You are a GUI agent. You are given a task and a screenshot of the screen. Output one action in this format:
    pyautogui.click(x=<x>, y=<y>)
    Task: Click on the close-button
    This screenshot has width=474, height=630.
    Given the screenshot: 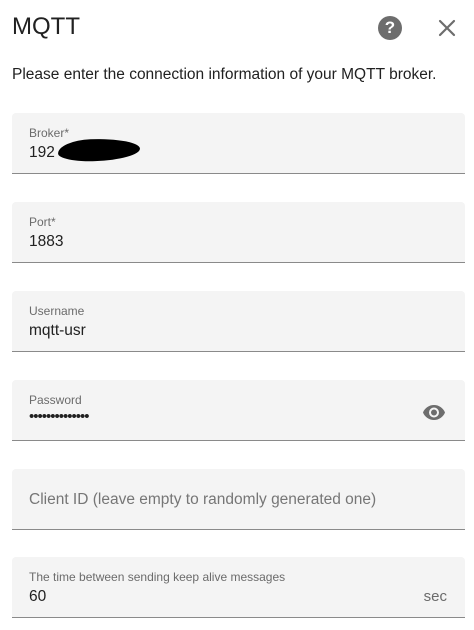 What is the action you would take?
    pyautogui.click(x=447, y=28)
    